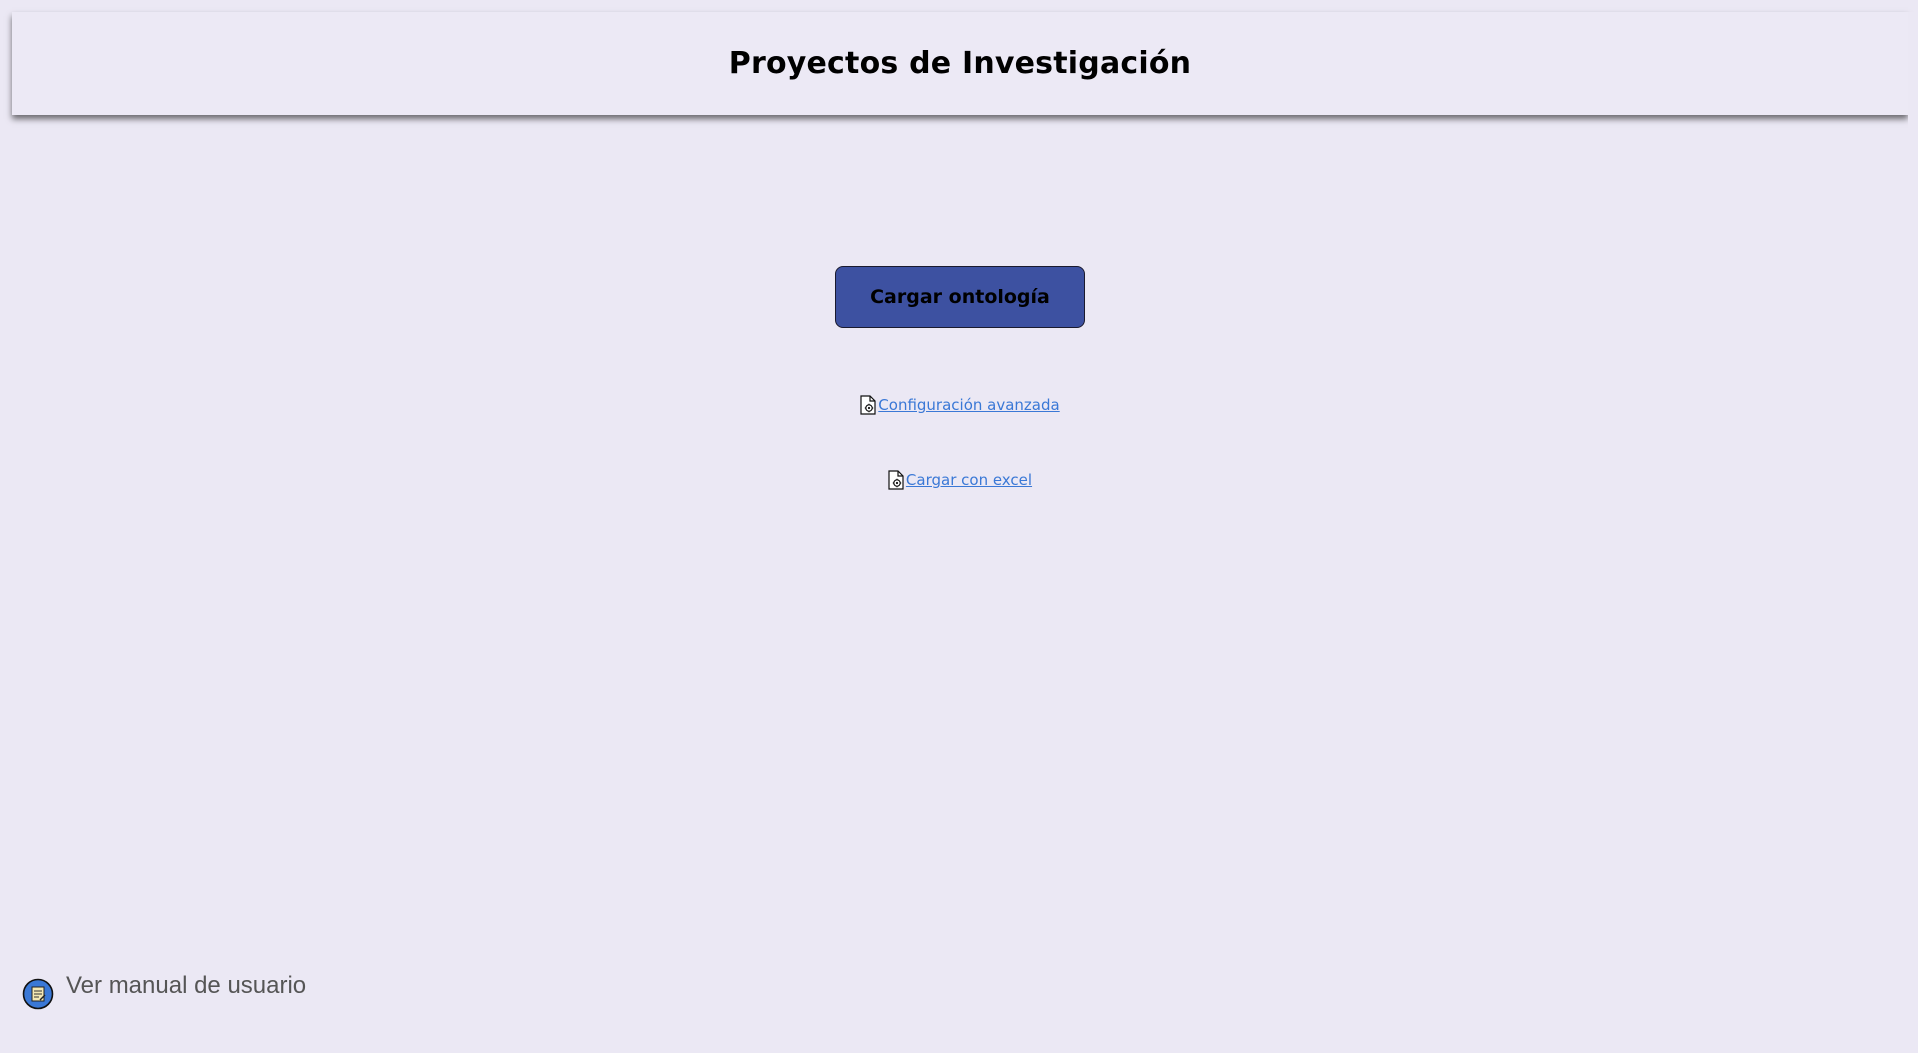 The image size is (1920, 1053). I want to click on advanced-config-link: Configuración avanzada, so click(968, 405).